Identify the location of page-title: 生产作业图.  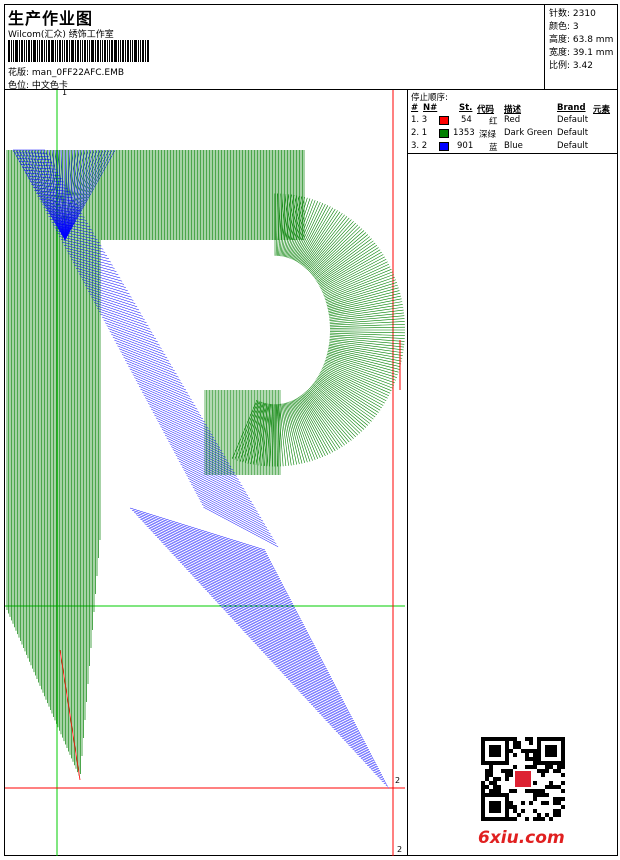
(51, 18).